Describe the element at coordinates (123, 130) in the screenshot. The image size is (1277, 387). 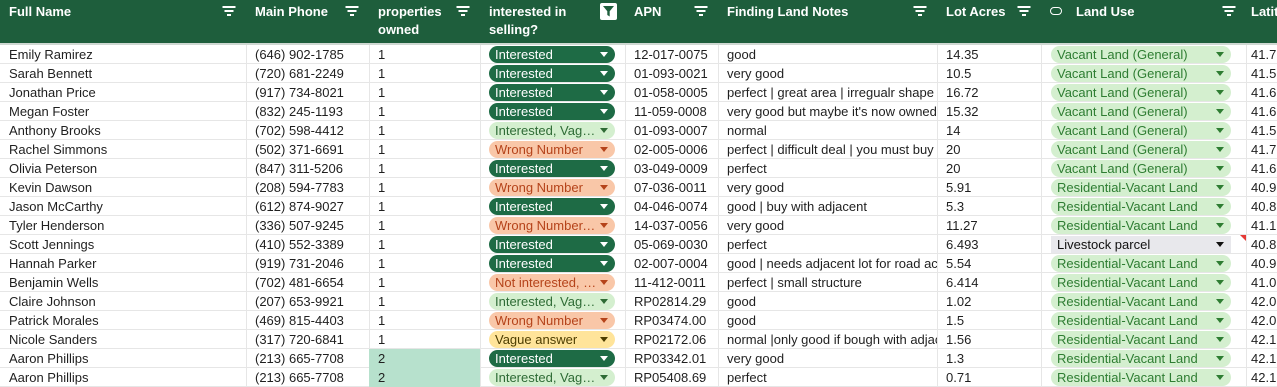
I see `cell-full-name: Anthony Brooks` at that location.